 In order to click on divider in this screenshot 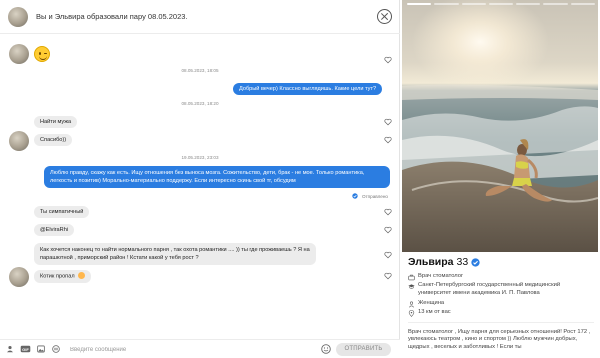, I will do `click(501, 322)`.